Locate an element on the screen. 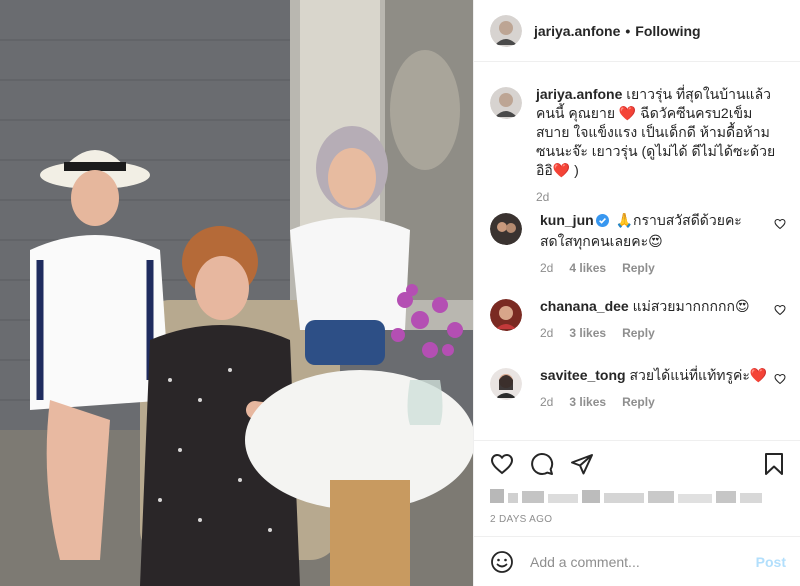 This screenshot has height=586, width=800. add-comment-bar: Post is located at coordinates (637, 561).